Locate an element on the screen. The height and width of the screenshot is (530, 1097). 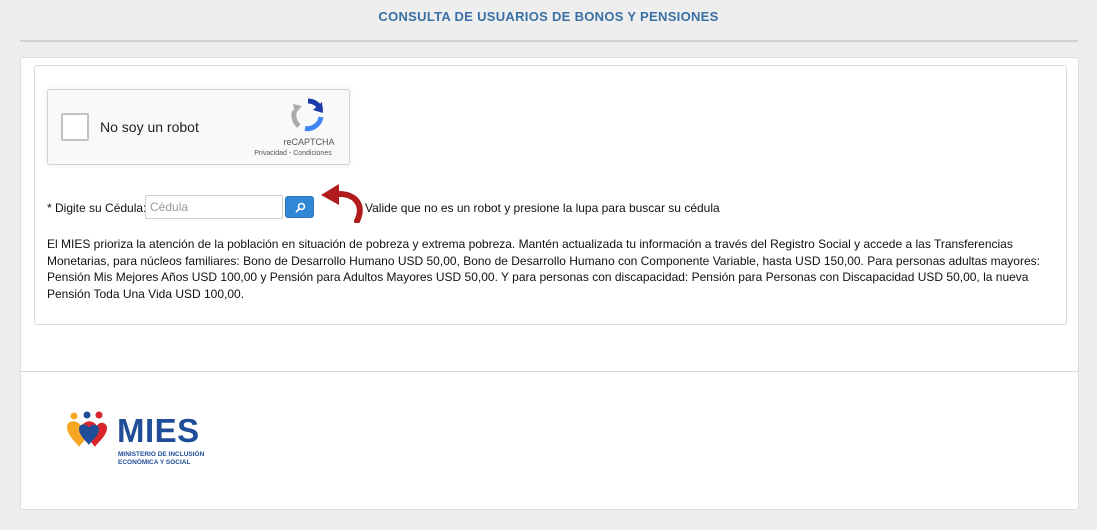
mies-logo-subtitle-line2: ECONÓMICA Y SOCIAL is located at coordinates (154, 462).